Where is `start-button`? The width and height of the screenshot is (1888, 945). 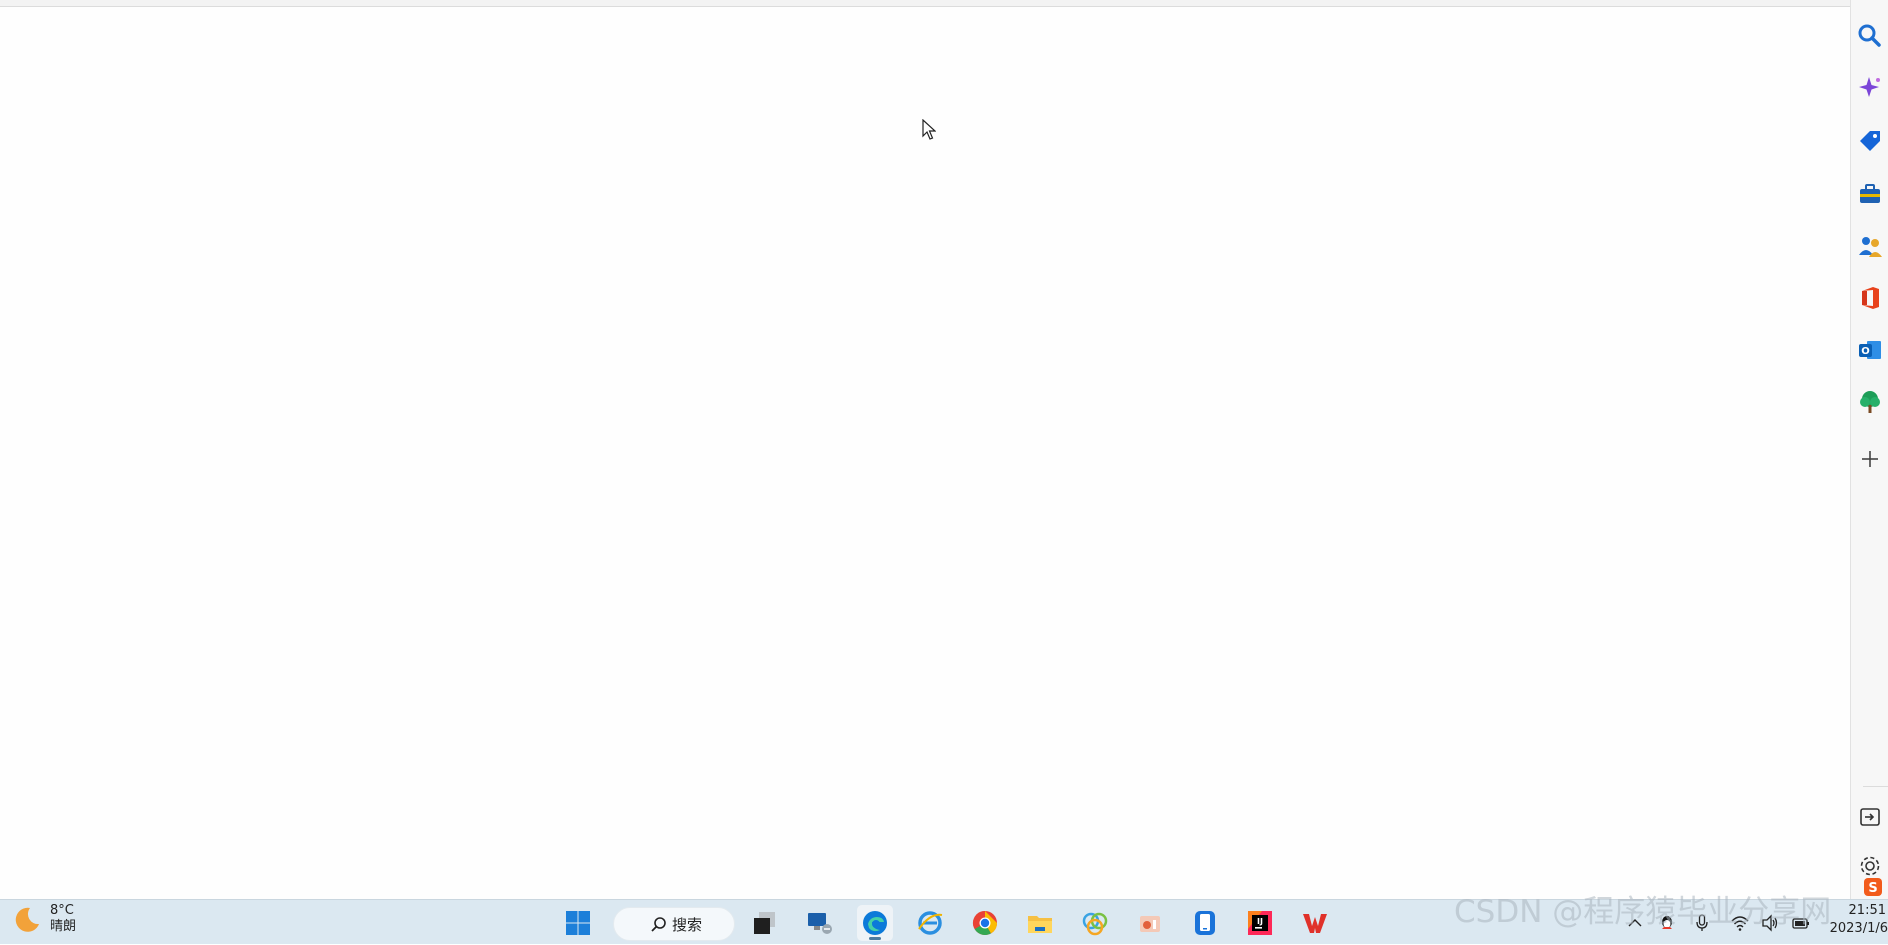
start-button is located at coordinates (578, 923).